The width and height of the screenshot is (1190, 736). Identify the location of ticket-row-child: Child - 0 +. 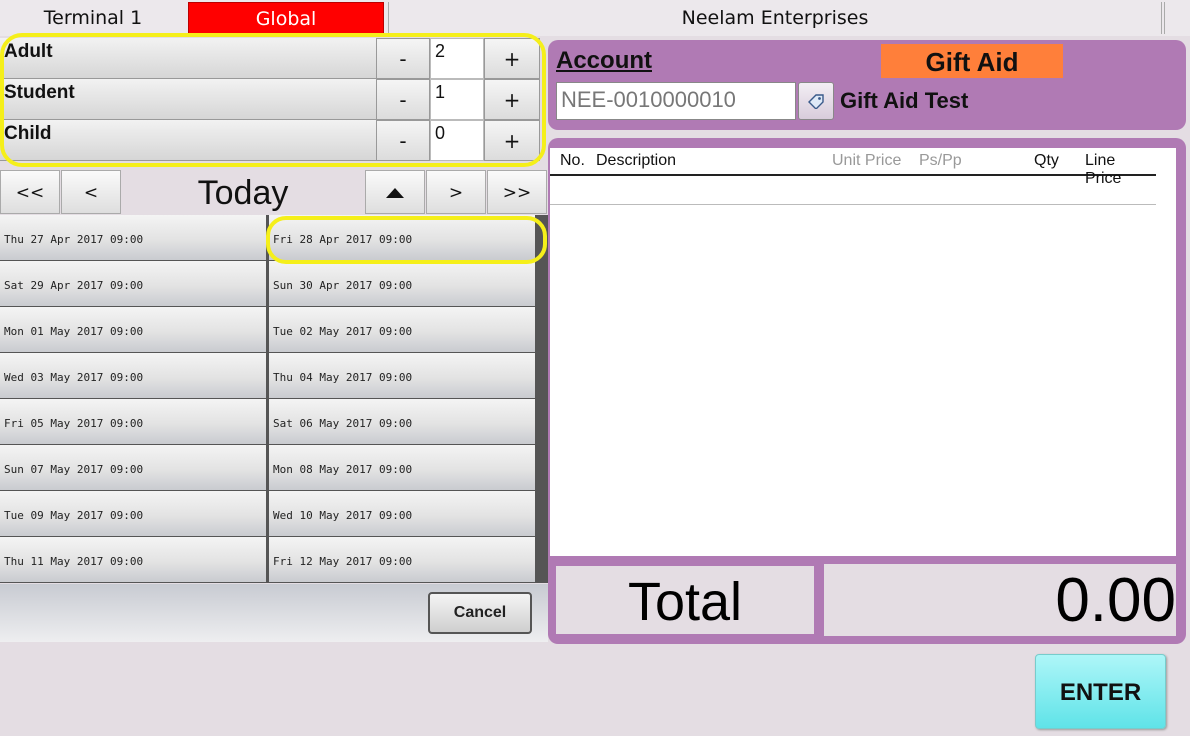
(273, 140).